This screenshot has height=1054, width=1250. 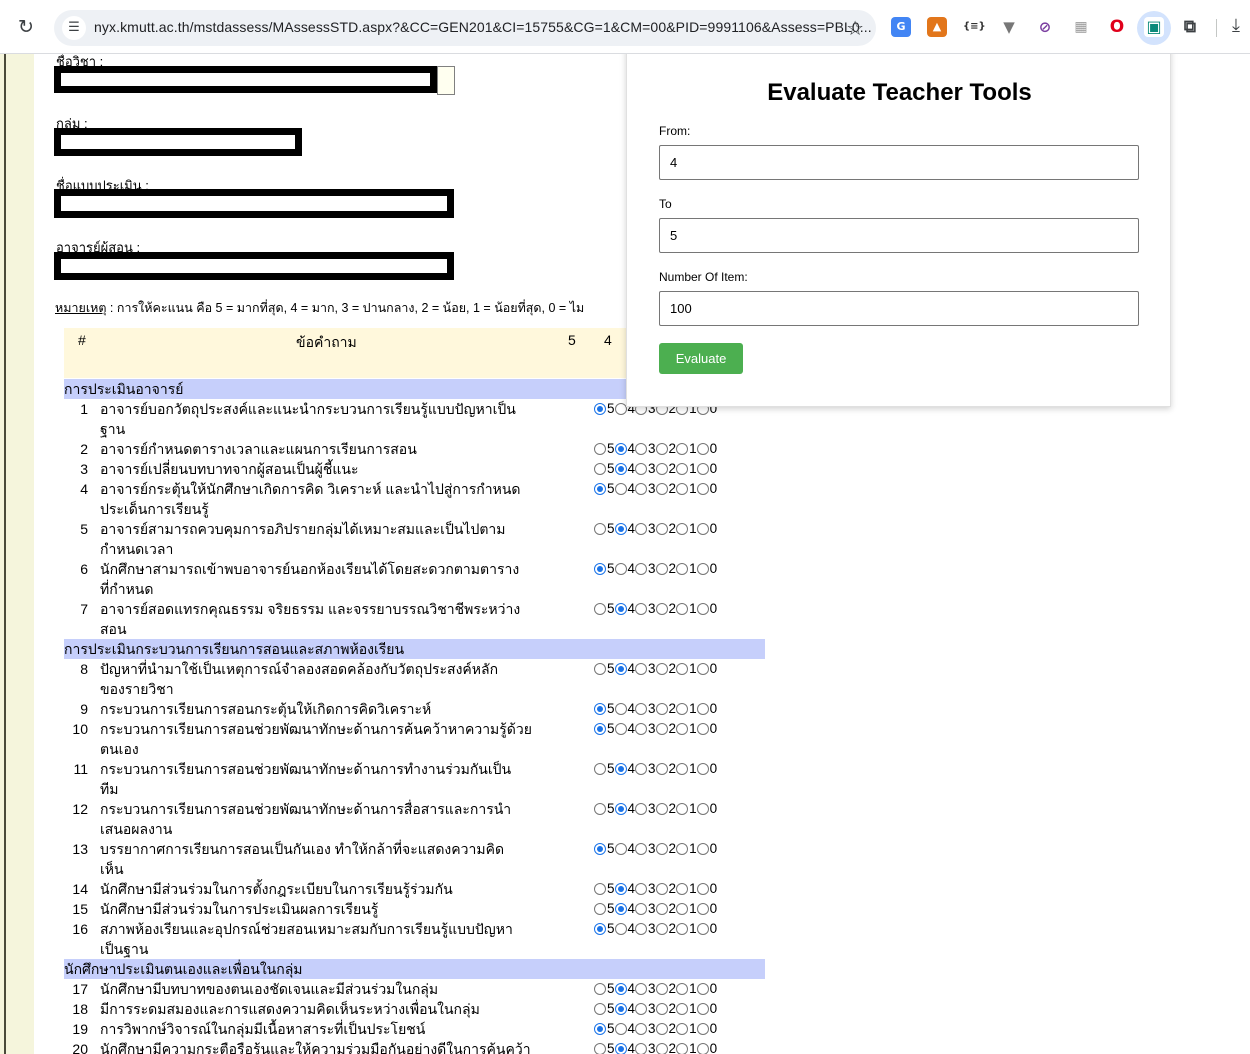 What do you see at coordinates (1190, 27) in the screenshot?
I see `extensions-puzzle-icon: ⧉` at bounding box center [1190, 27].